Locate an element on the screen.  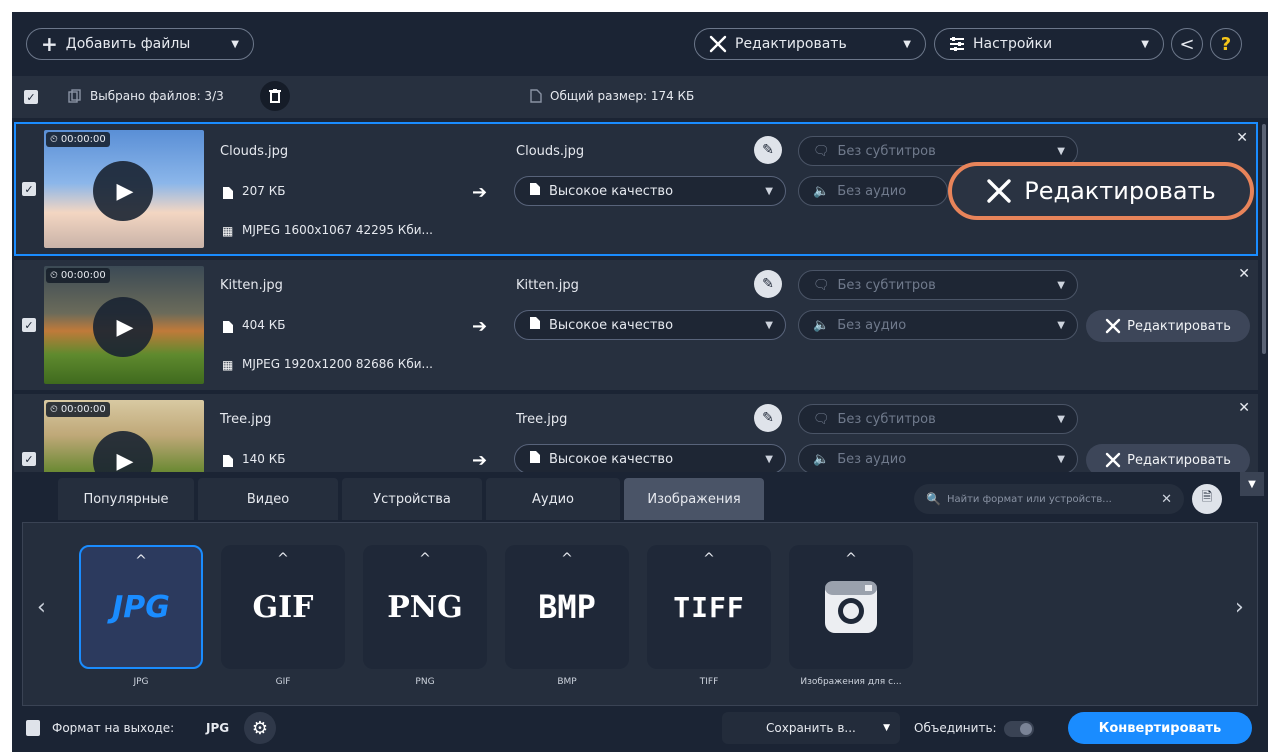
format-settings-button: ⚙ is located at coordinates (260, 728).